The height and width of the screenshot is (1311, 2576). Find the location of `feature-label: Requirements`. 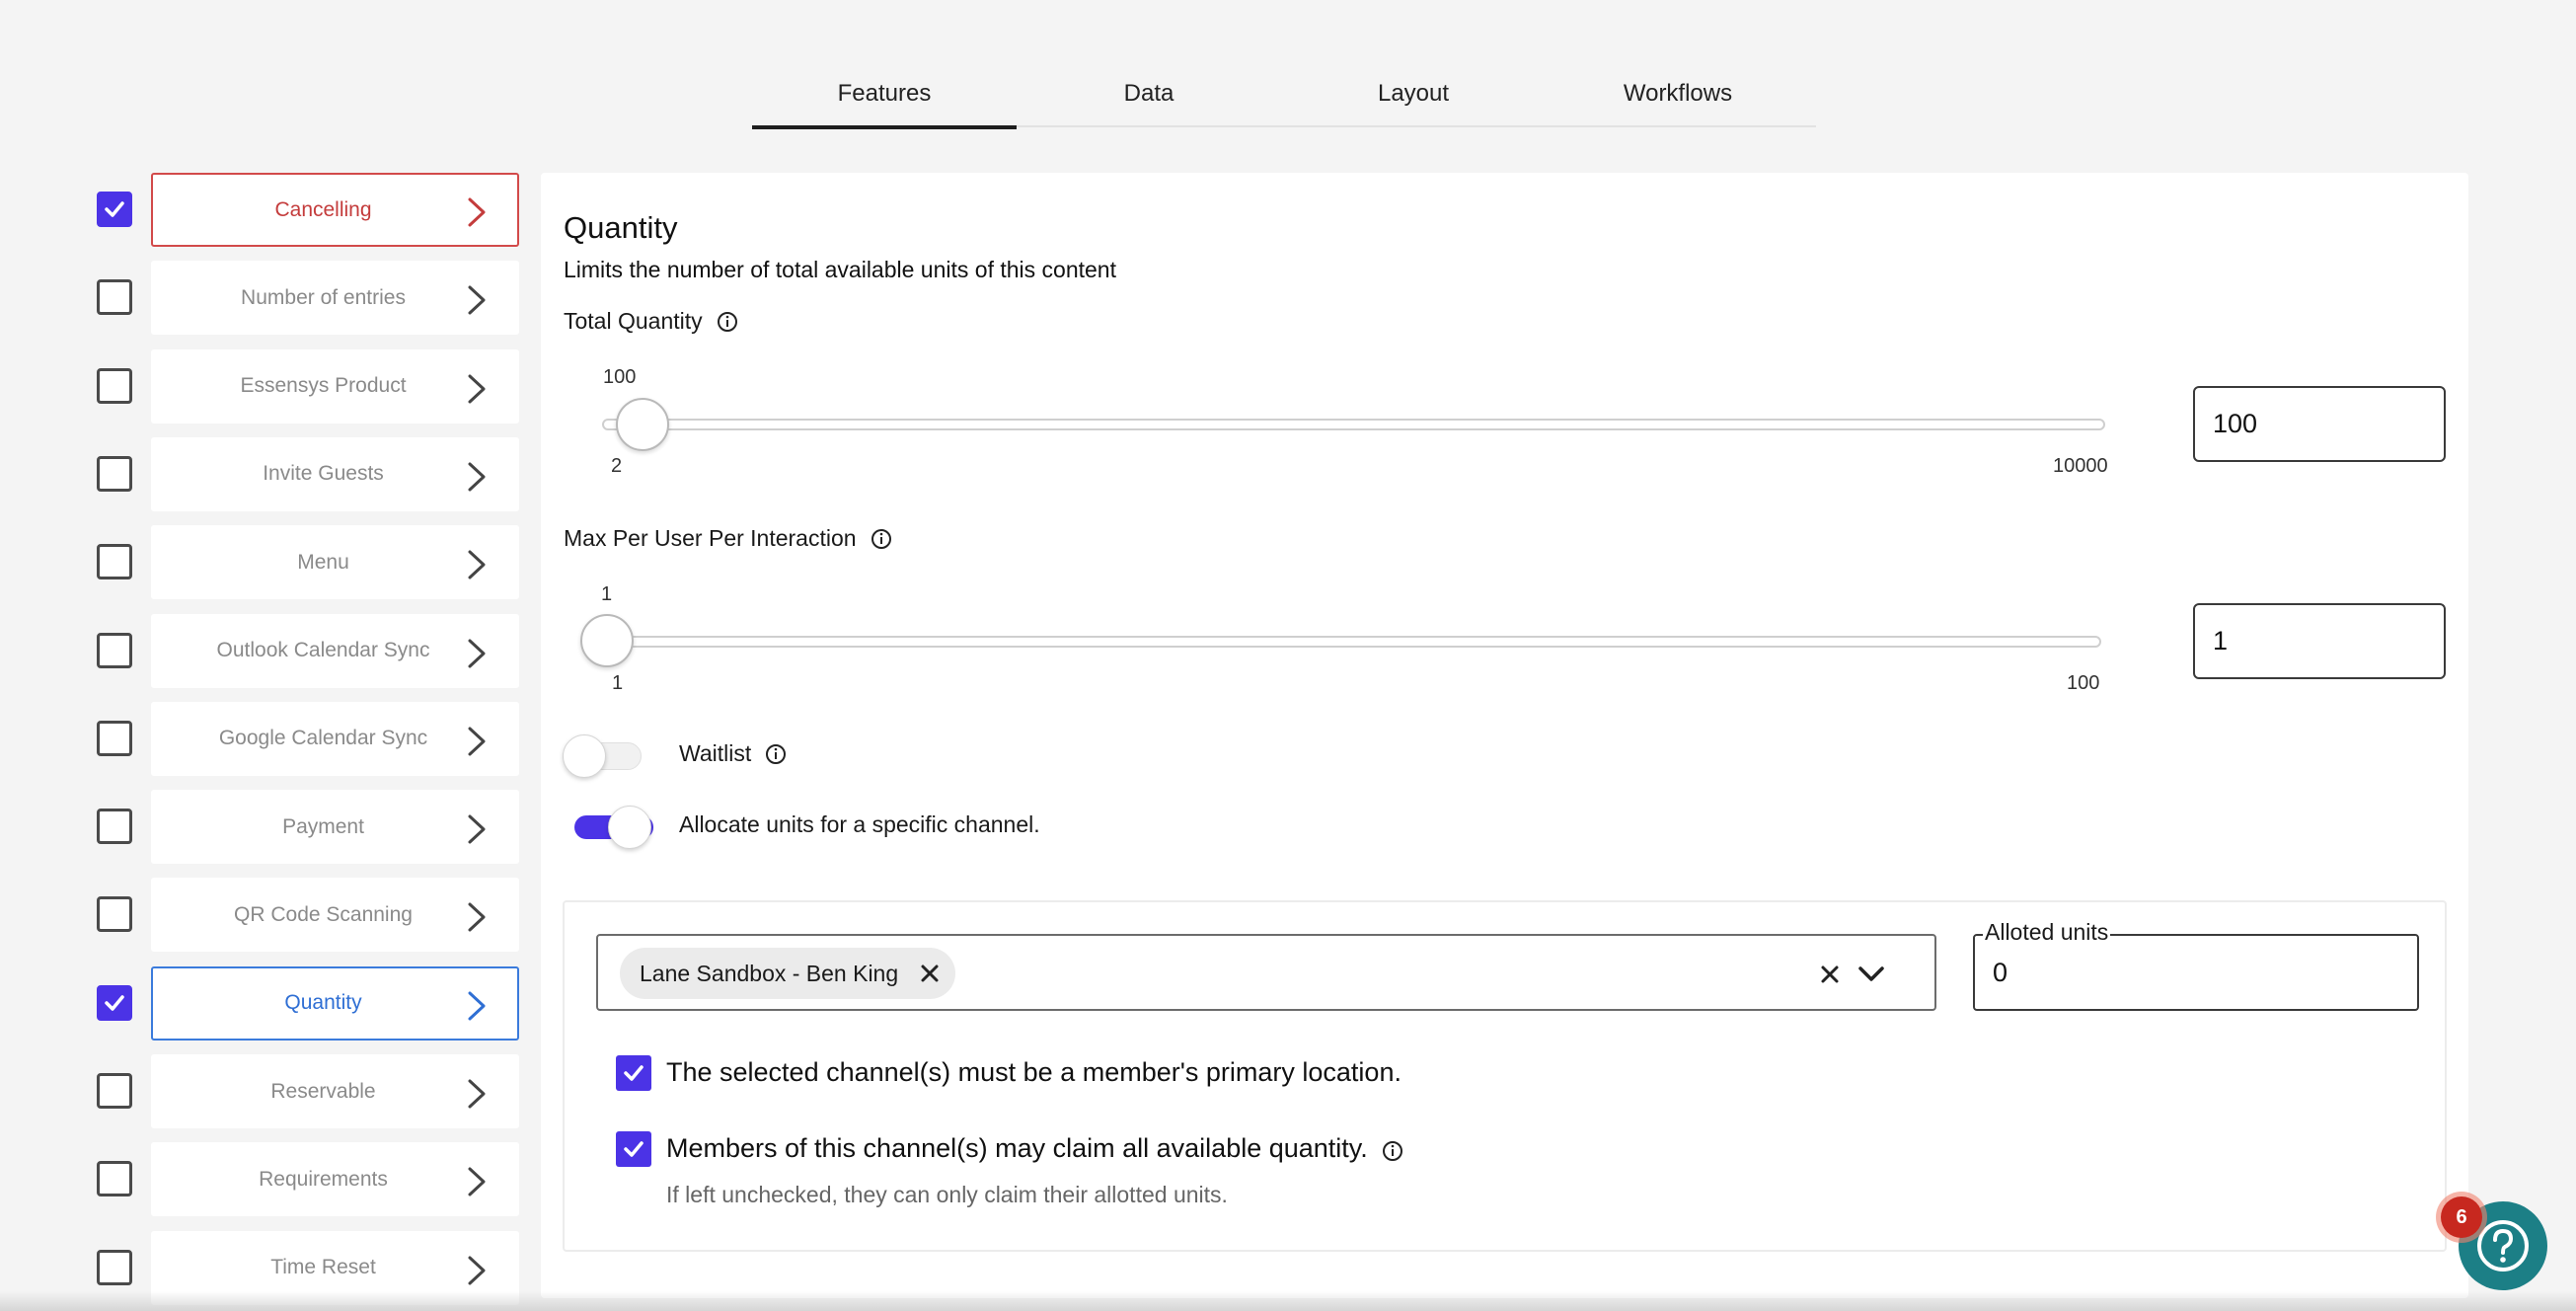

feature-label: Requirements is located at coordinates (324, 1179).